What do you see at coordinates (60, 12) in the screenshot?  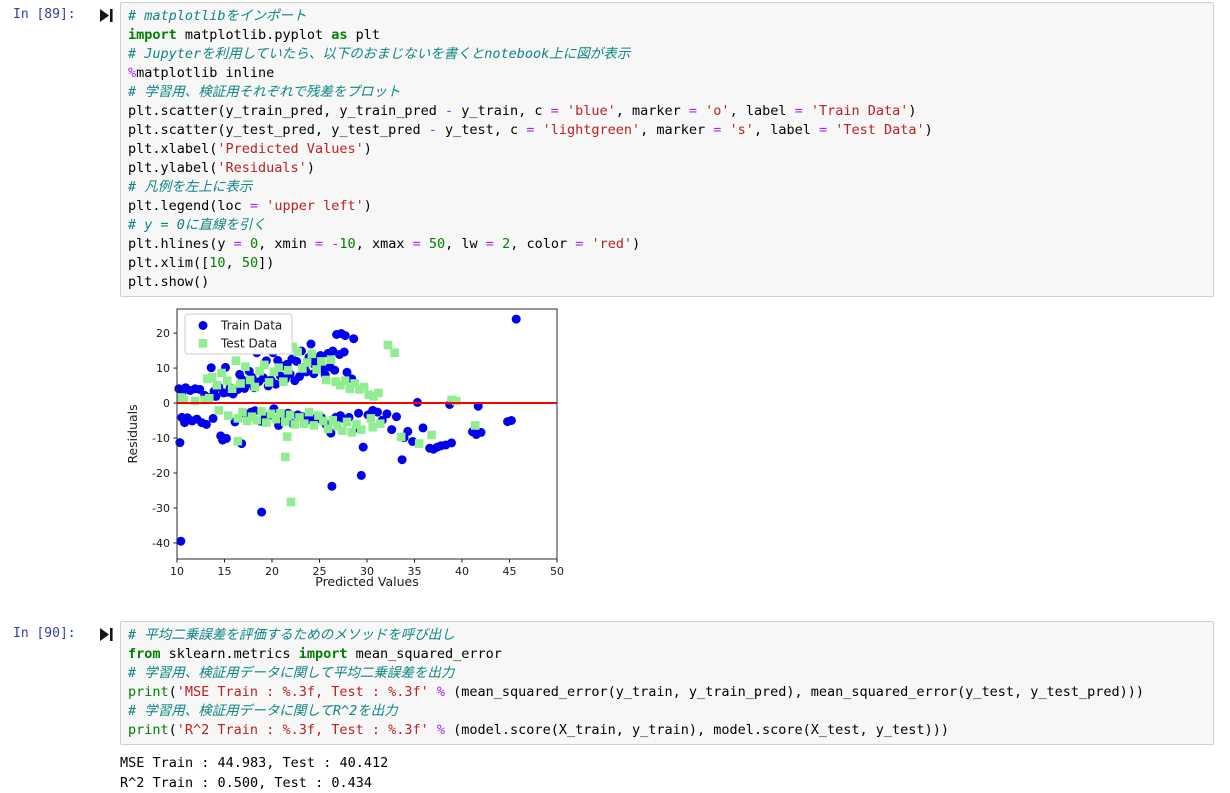 I see `prompt-area-89: In [89]:` at bounding box center [60, 12].